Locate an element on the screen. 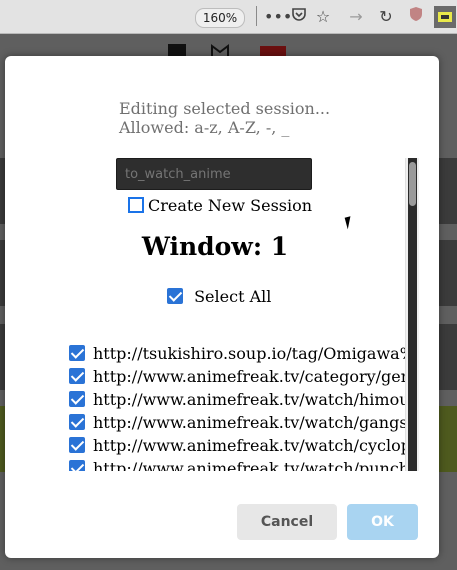 This screenshot has height=570, width=457. browser-toolbar: 160% ••• ☆ → ↻ is located at coordinates (228, 17).